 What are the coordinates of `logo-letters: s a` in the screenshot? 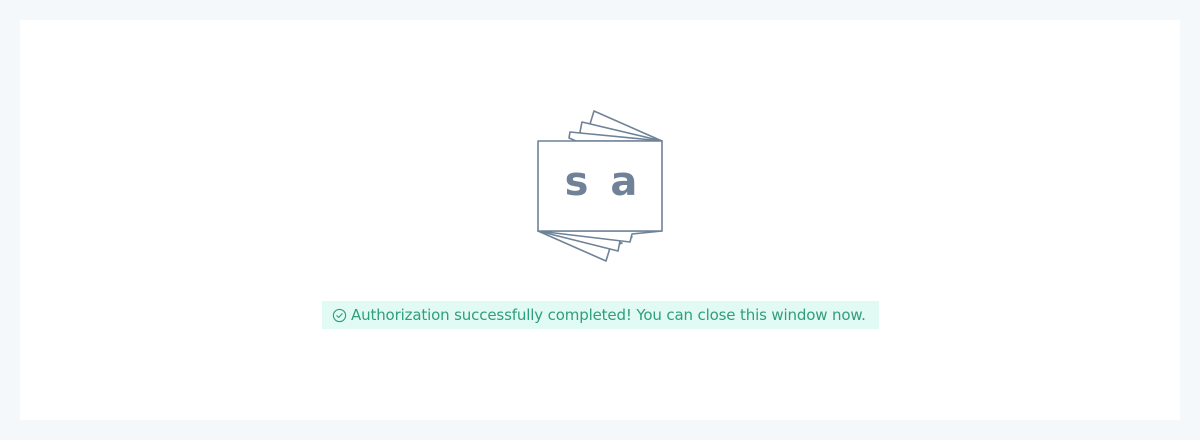 It's located at (601, 186).